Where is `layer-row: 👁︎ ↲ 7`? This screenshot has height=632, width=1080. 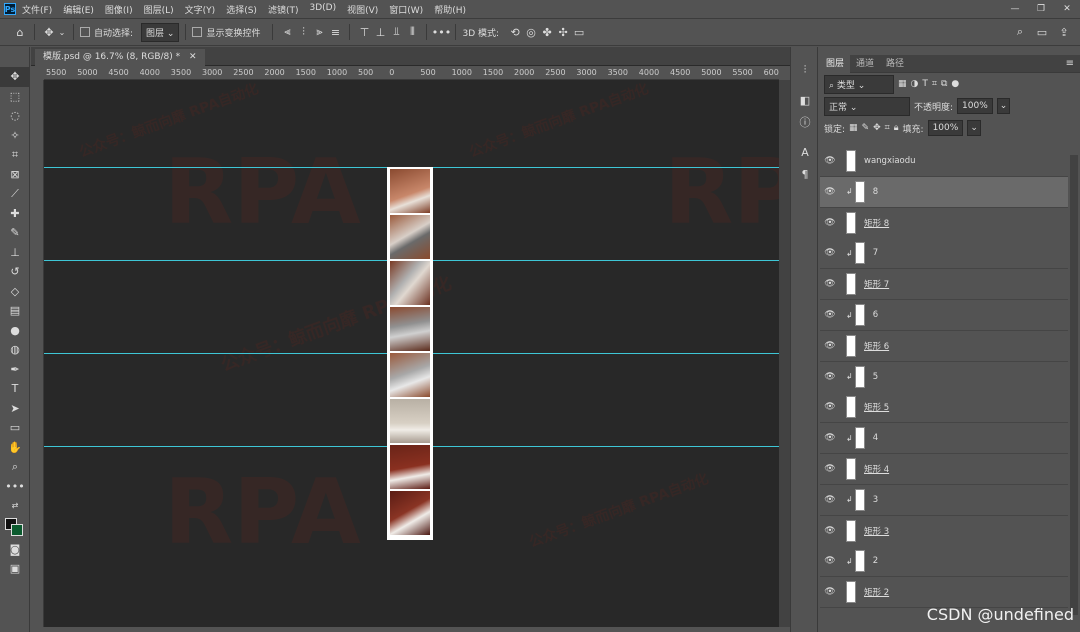
layer-row: 👁︎ ↲ 7 is located at coordinates (944, 254).